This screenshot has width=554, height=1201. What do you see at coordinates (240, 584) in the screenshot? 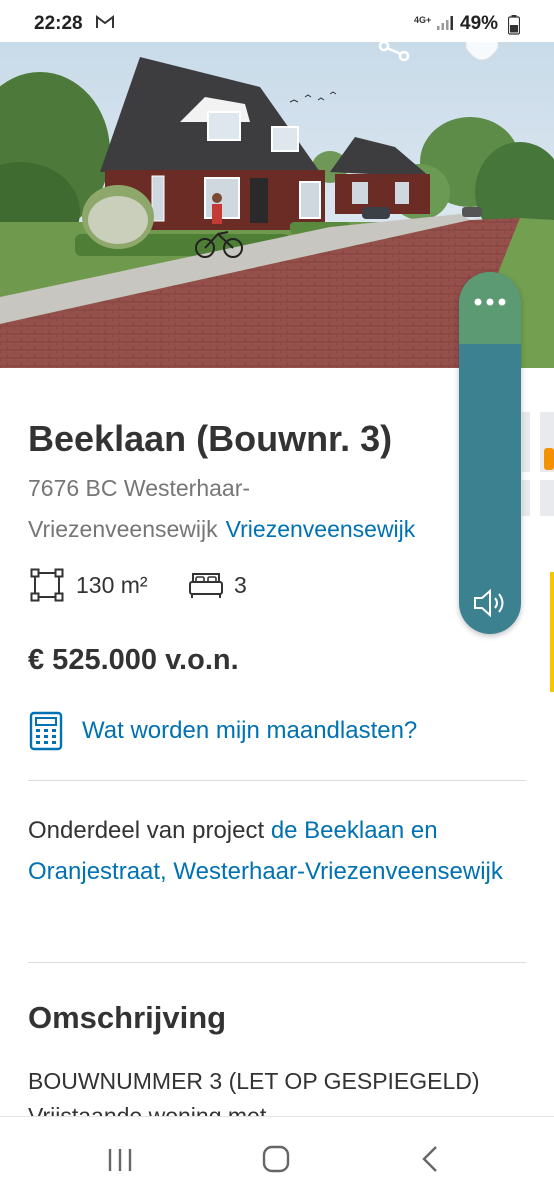
I see `rooms-value: 3` at bounding box center [240, 584].